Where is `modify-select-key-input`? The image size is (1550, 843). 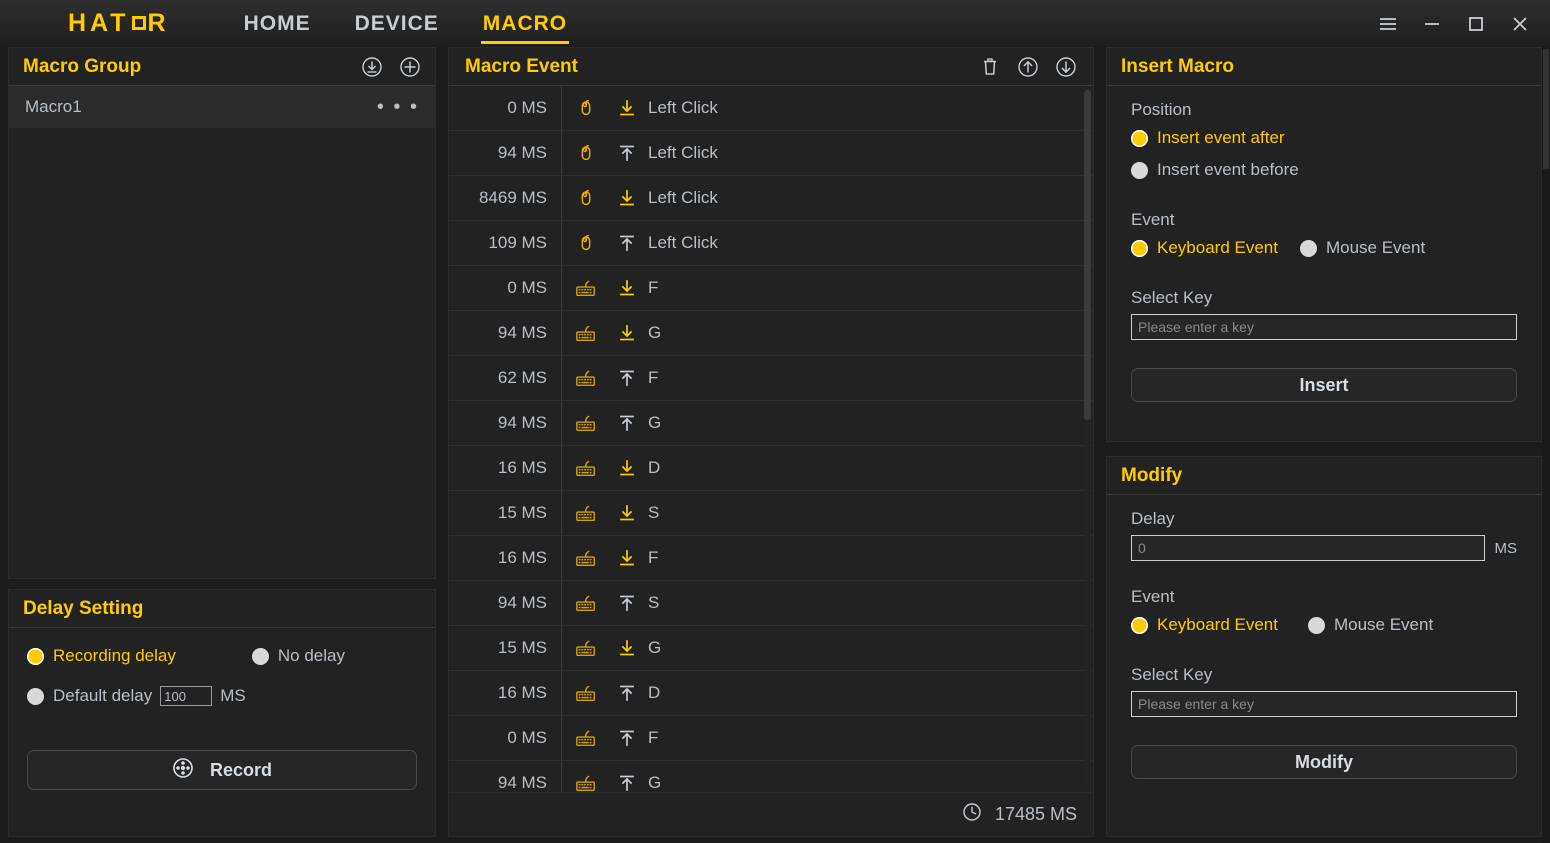
modify-select-key-input is located at coordinates (1324, 704).